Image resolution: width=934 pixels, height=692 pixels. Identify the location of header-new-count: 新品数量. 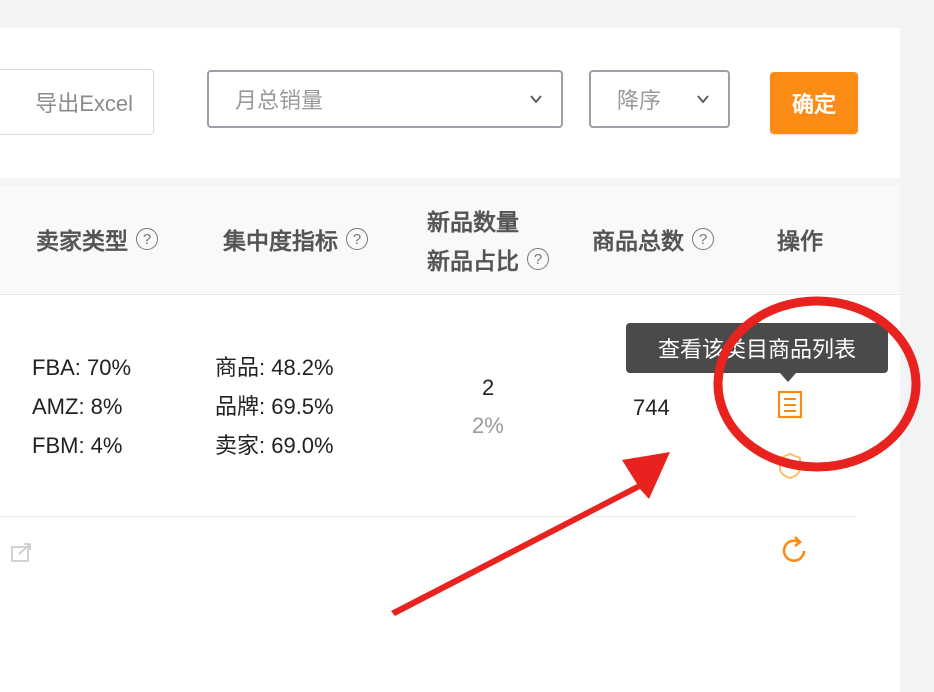
(473, 220).